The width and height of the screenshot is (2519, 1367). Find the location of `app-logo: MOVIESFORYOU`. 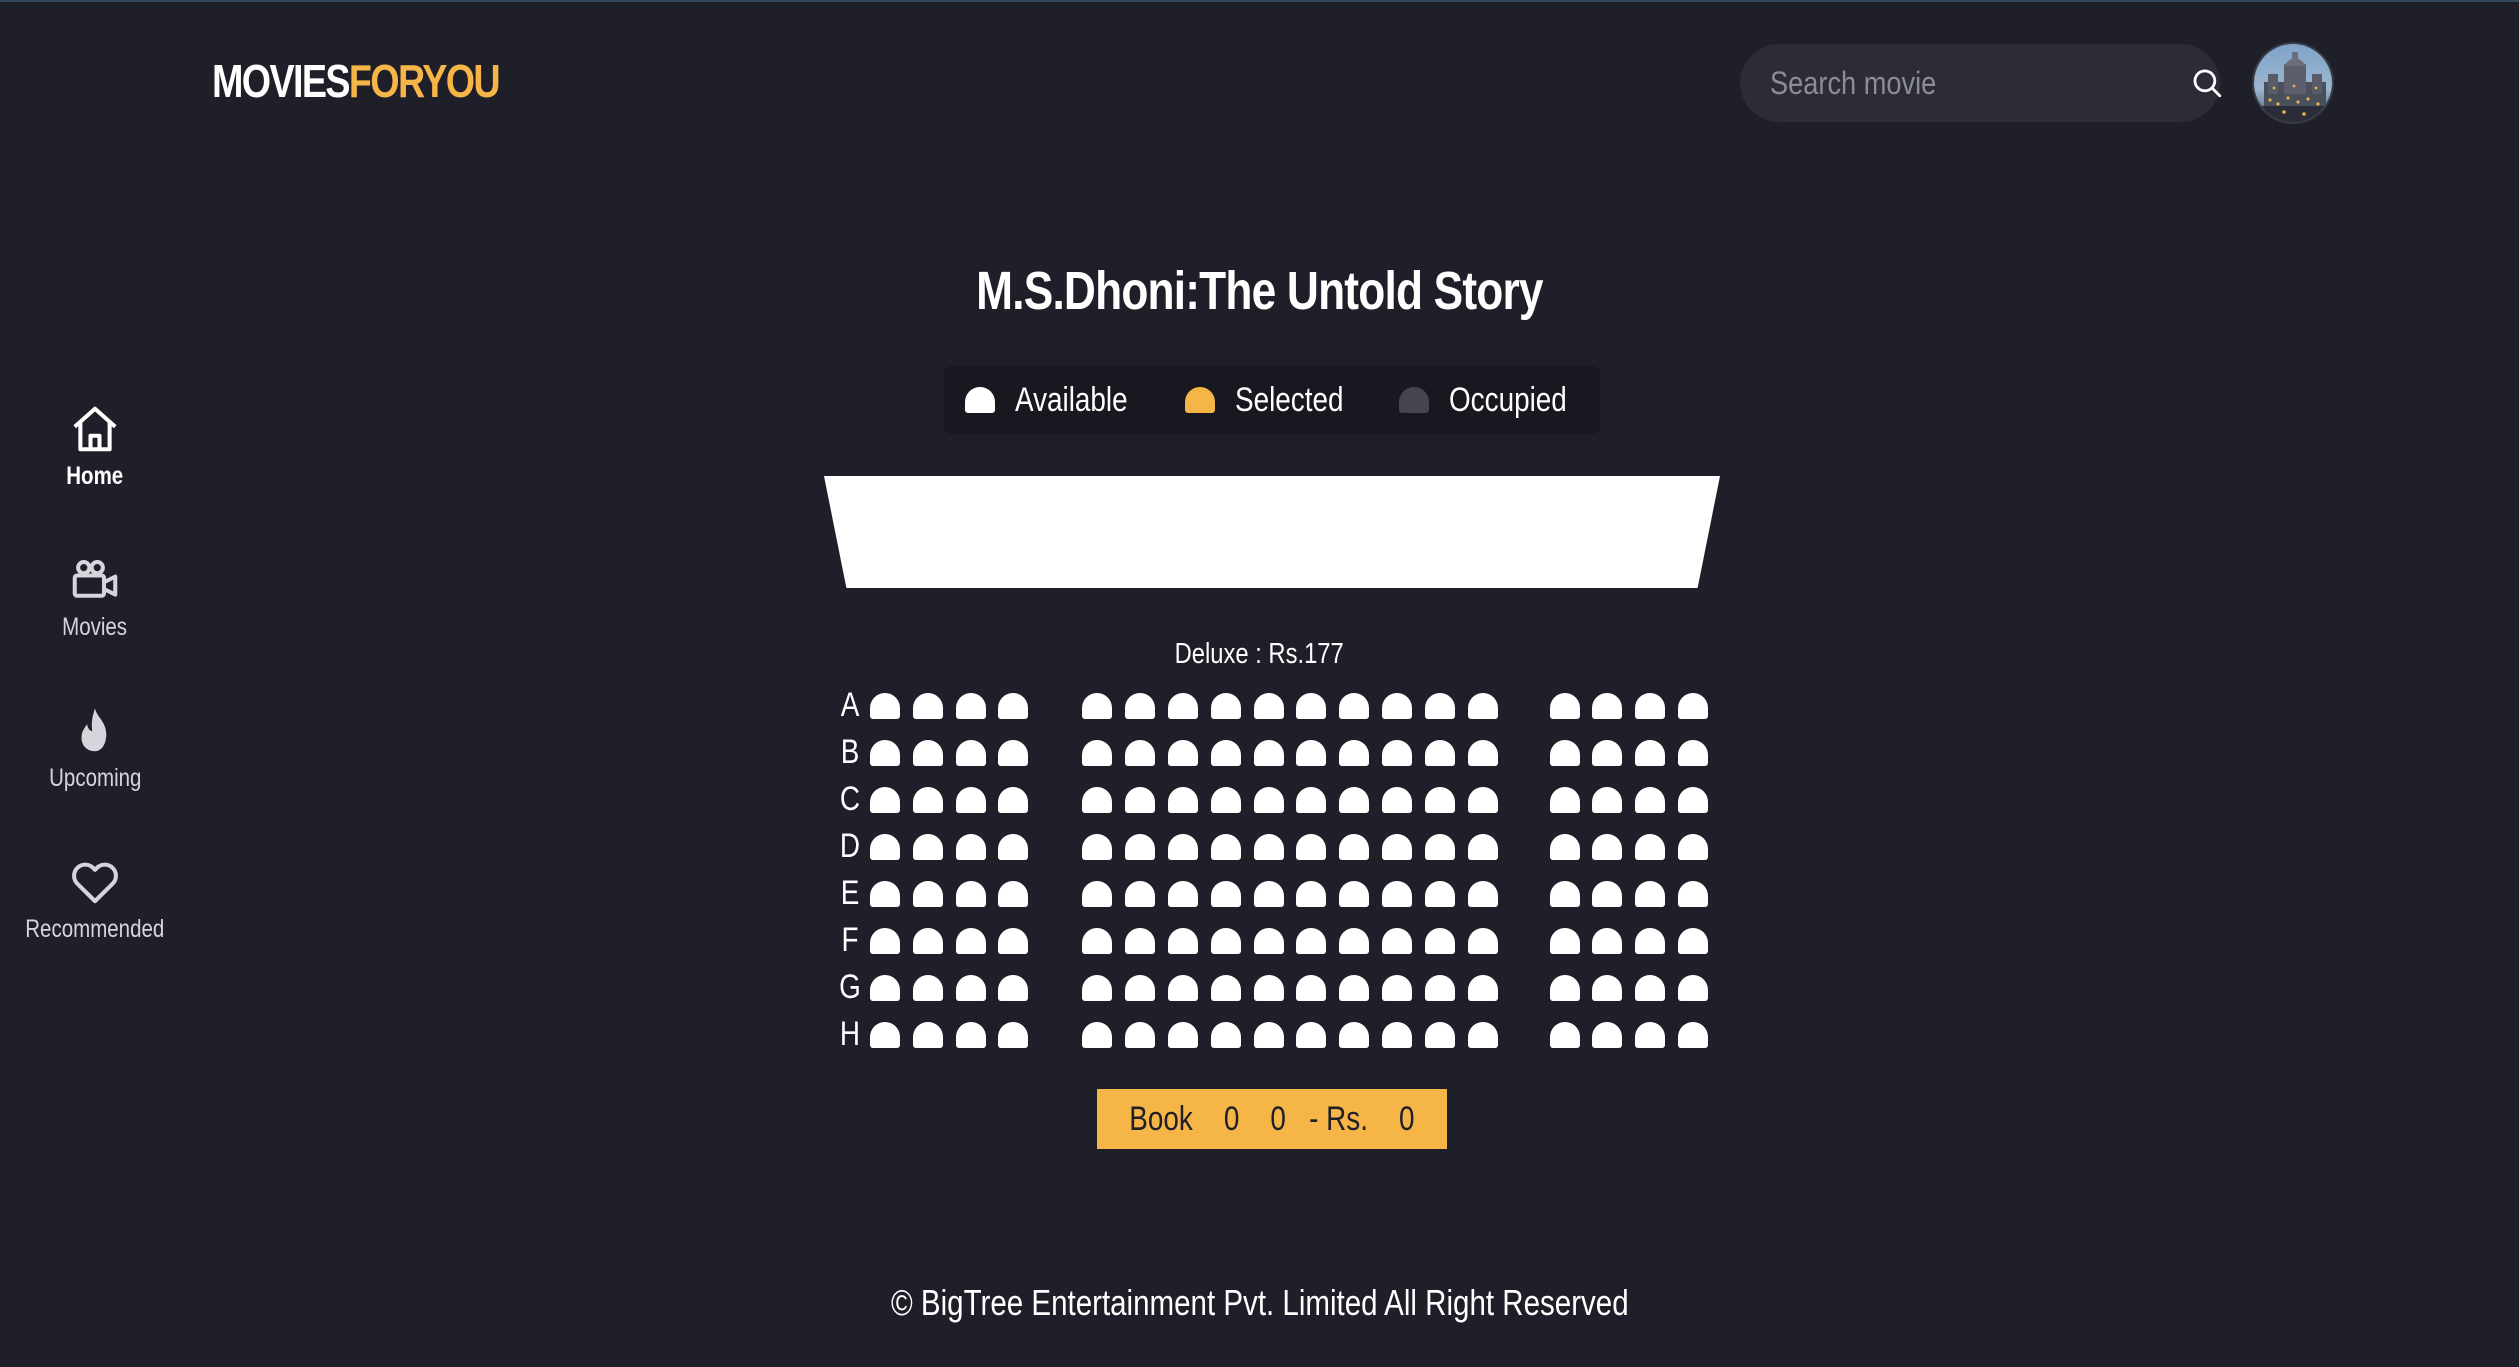

app-logo: MOVIESFORYOU is located at coordinates (356, 81).